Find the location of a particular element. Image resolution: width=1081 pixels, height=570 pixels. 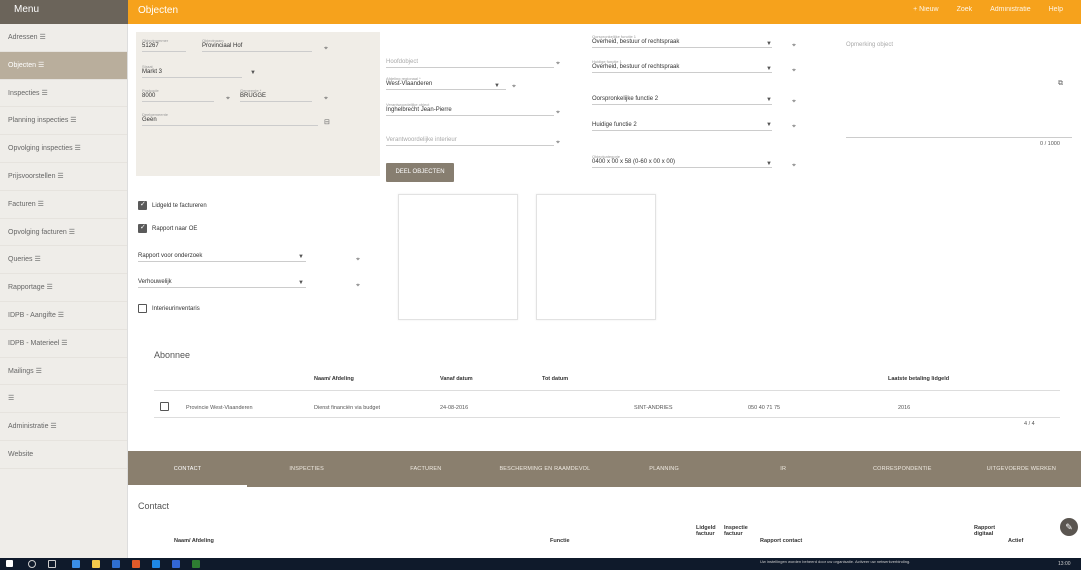

lidgeld-checkbox-row: Lidgeld te factureren is located at coordinates (172, 205).